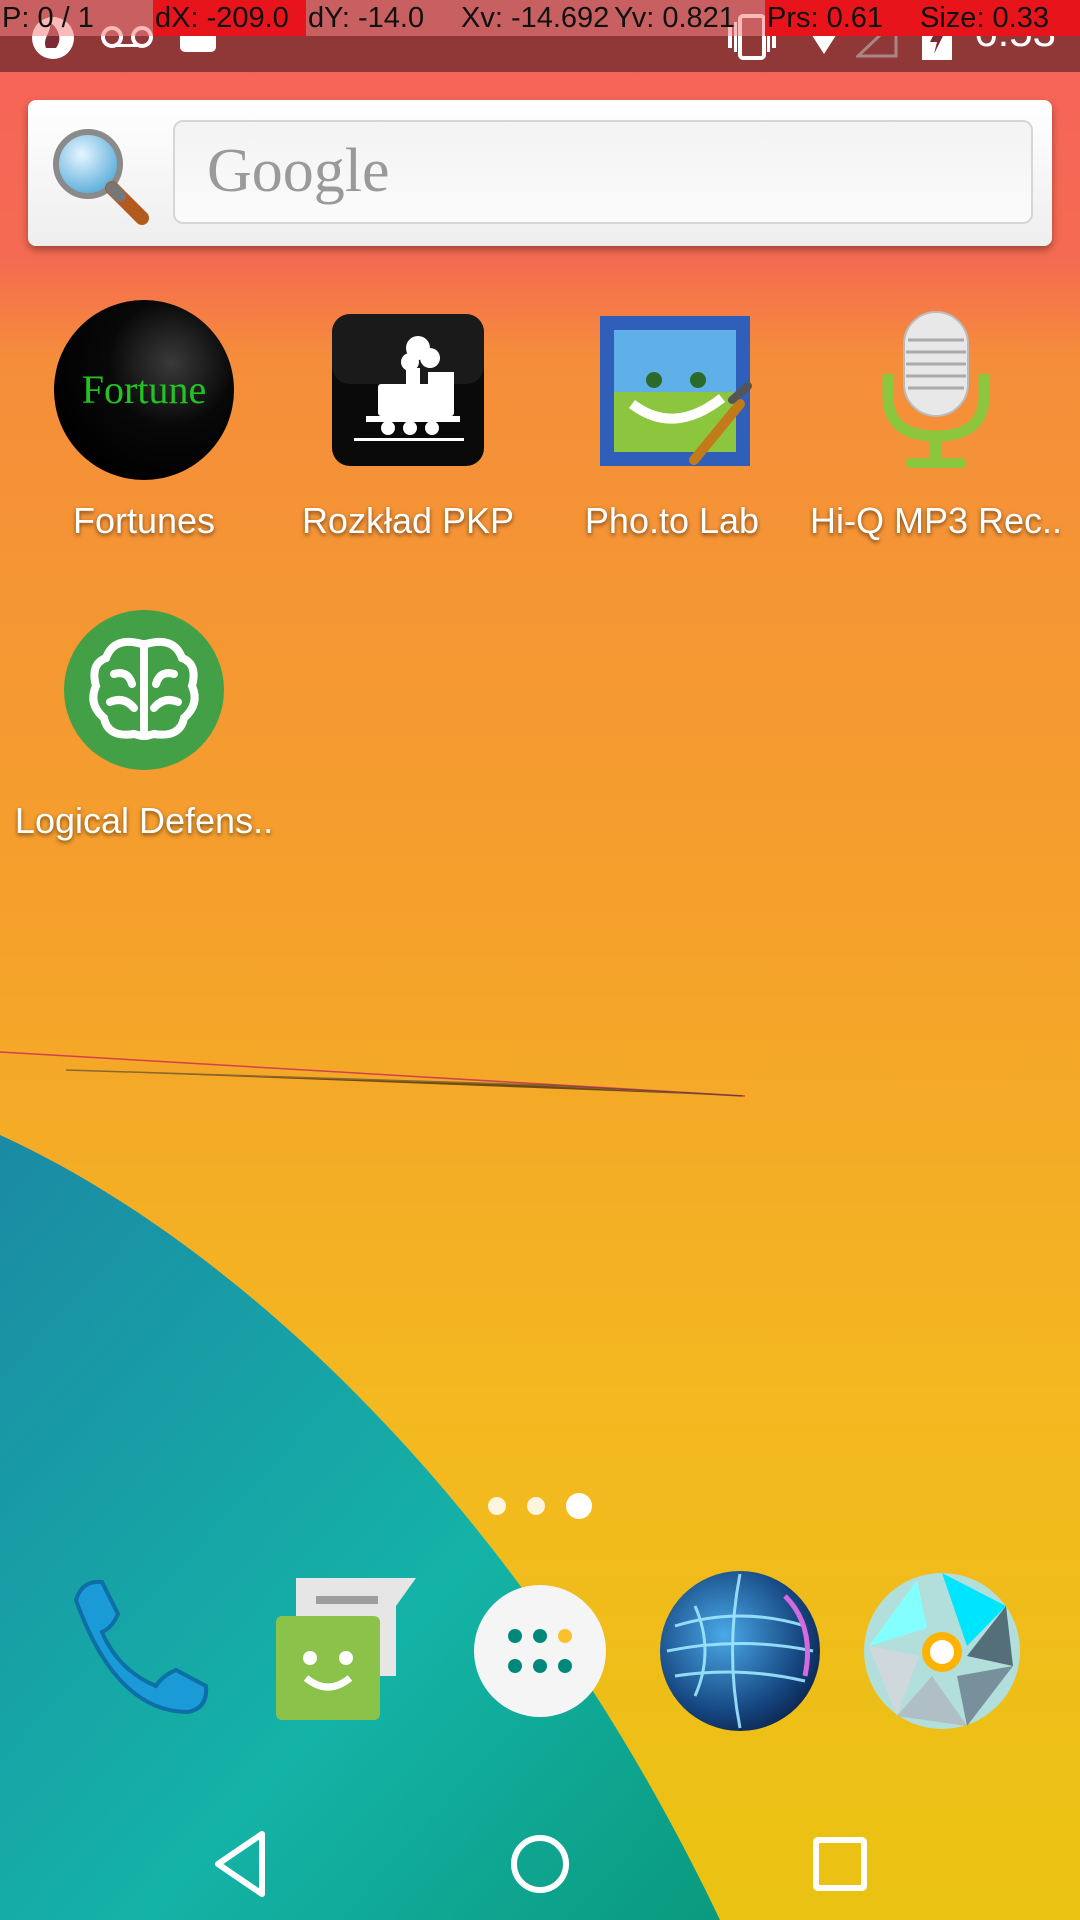 This screenshot has width=1080, height=1920. I want to click on train-icon, so click(408, 390).